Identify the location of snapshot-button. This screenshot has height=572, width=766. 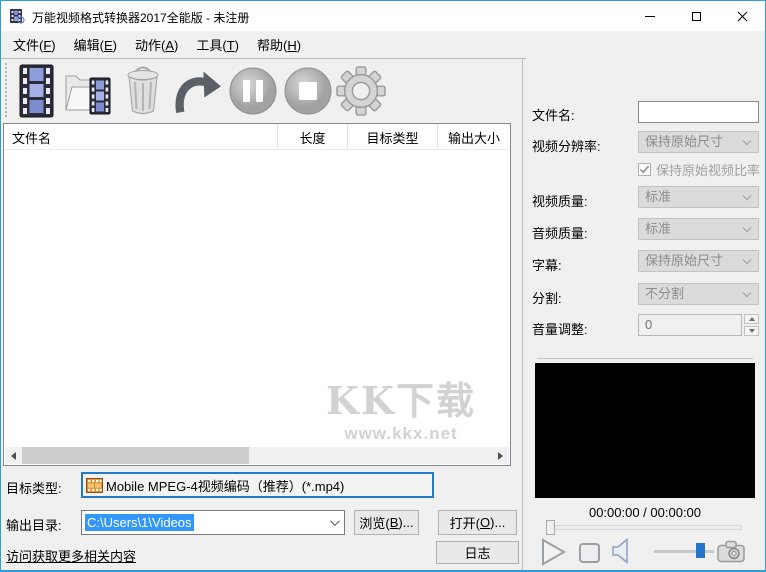
(731, 553).